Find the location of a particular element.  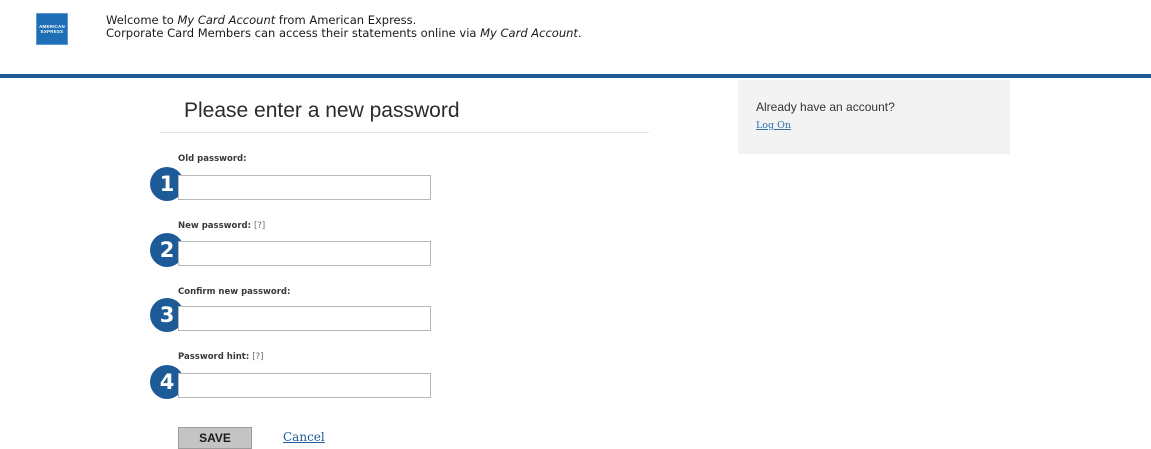

old-password-input is located at coordinates (304, 187).